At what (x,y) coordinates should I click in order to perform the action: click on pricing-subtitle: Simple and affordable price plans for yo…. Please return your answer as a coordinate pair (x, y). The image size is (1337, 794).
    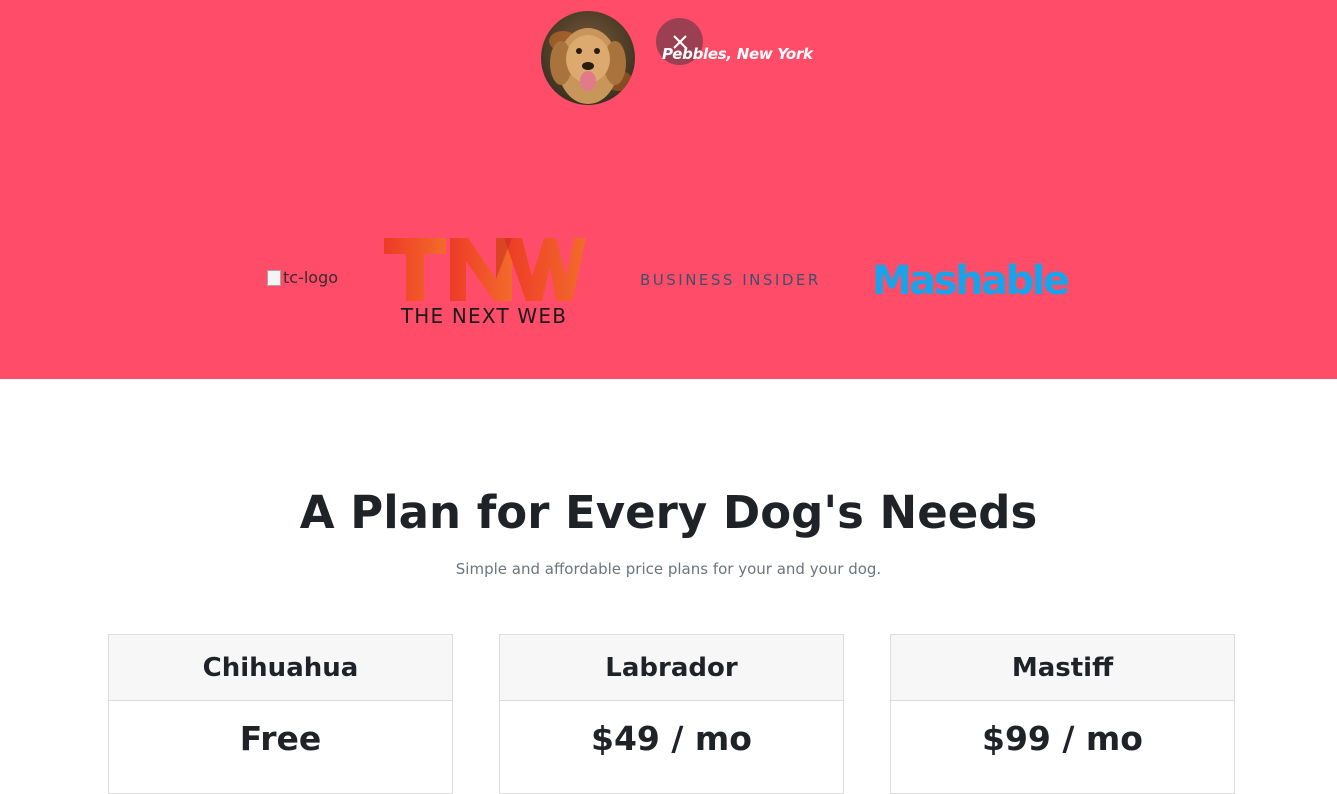
    Looking at the image, I should click on (668, 569).